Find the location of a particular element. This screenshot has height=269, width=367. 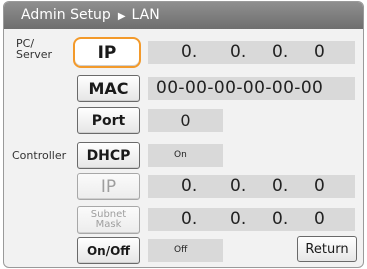

controller-ip-octet-3: 0. is located at coordinates (280, 186).